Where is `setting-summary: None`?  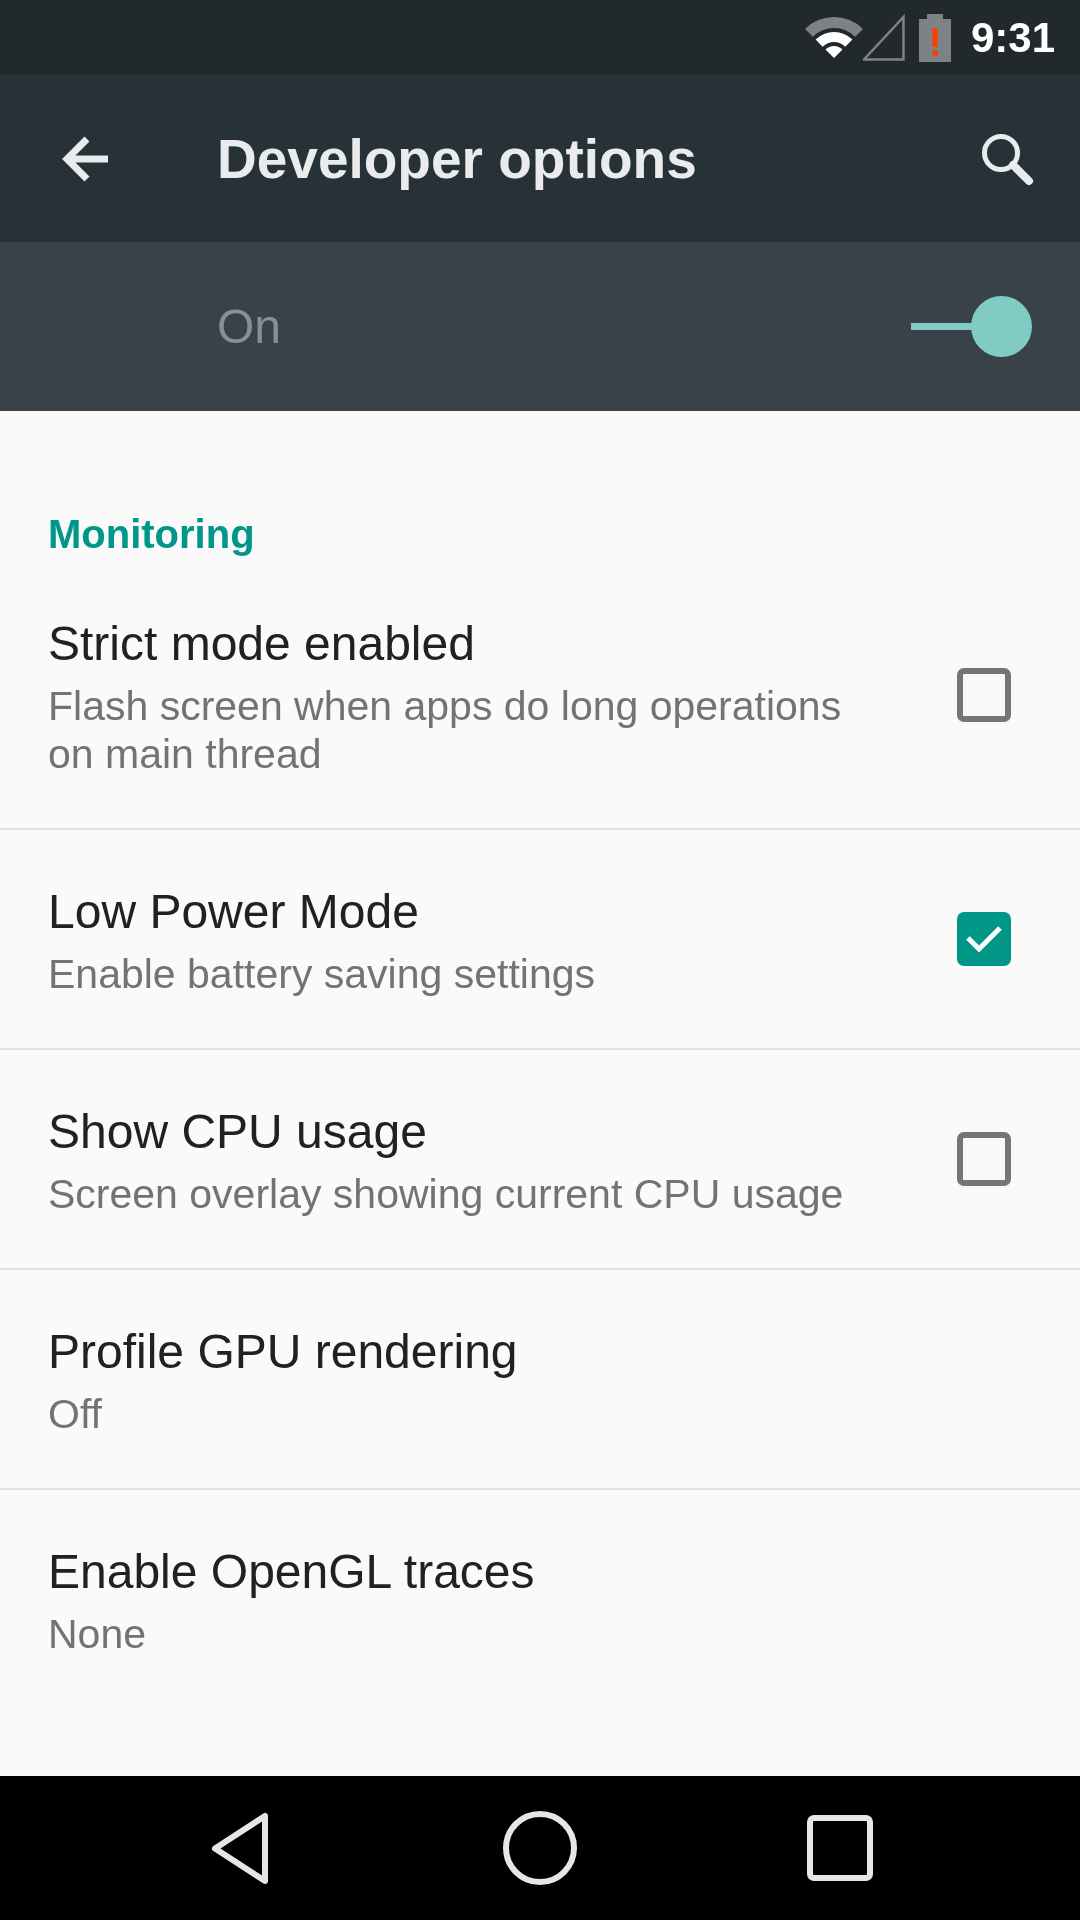 setting-summary: None is located at coordinates (97, 1634).